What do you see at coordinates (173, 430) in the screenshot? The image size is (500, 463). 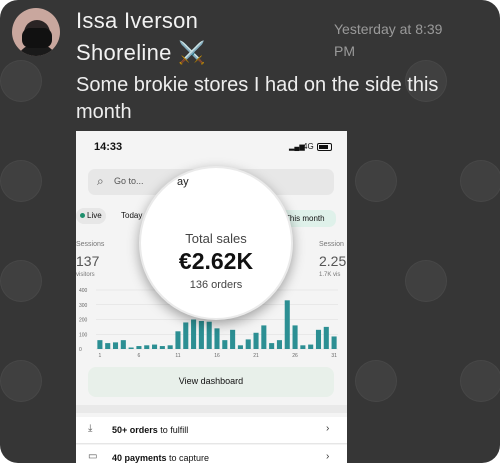 I see `task-text: to fulfill` at bounding box center [173, 430].